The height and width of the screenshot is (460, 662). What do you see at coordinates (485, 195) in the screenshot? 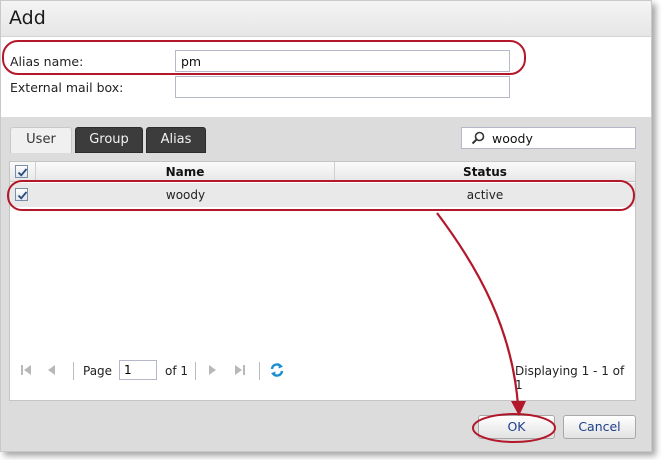
I see `cell-status: active` at bounding box center [485, 195].